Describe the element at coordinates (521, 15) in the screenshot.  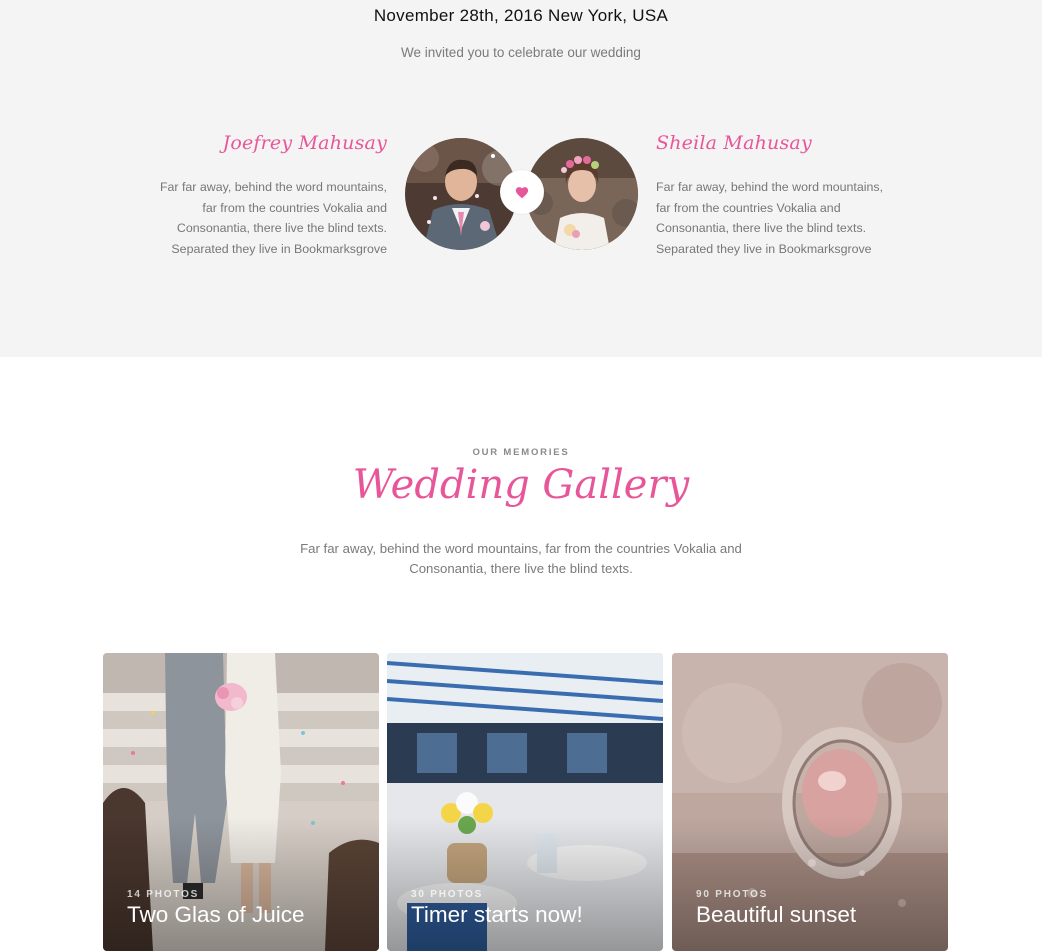
I see `event-date-location: November 28th, 2016 New York, USA` at that location.